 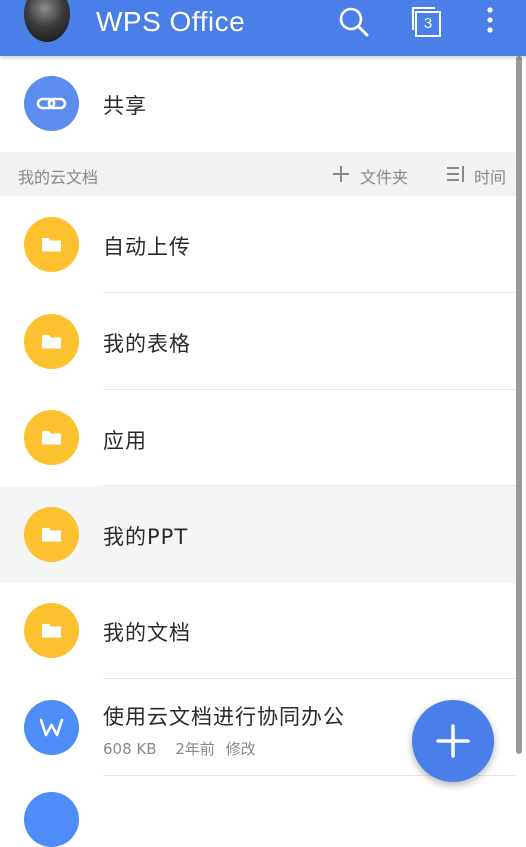 What do you see at coordinates (258, 341) in the screenshot?
I see `folder-row: 我的表格` at bounding box center [258, 341].